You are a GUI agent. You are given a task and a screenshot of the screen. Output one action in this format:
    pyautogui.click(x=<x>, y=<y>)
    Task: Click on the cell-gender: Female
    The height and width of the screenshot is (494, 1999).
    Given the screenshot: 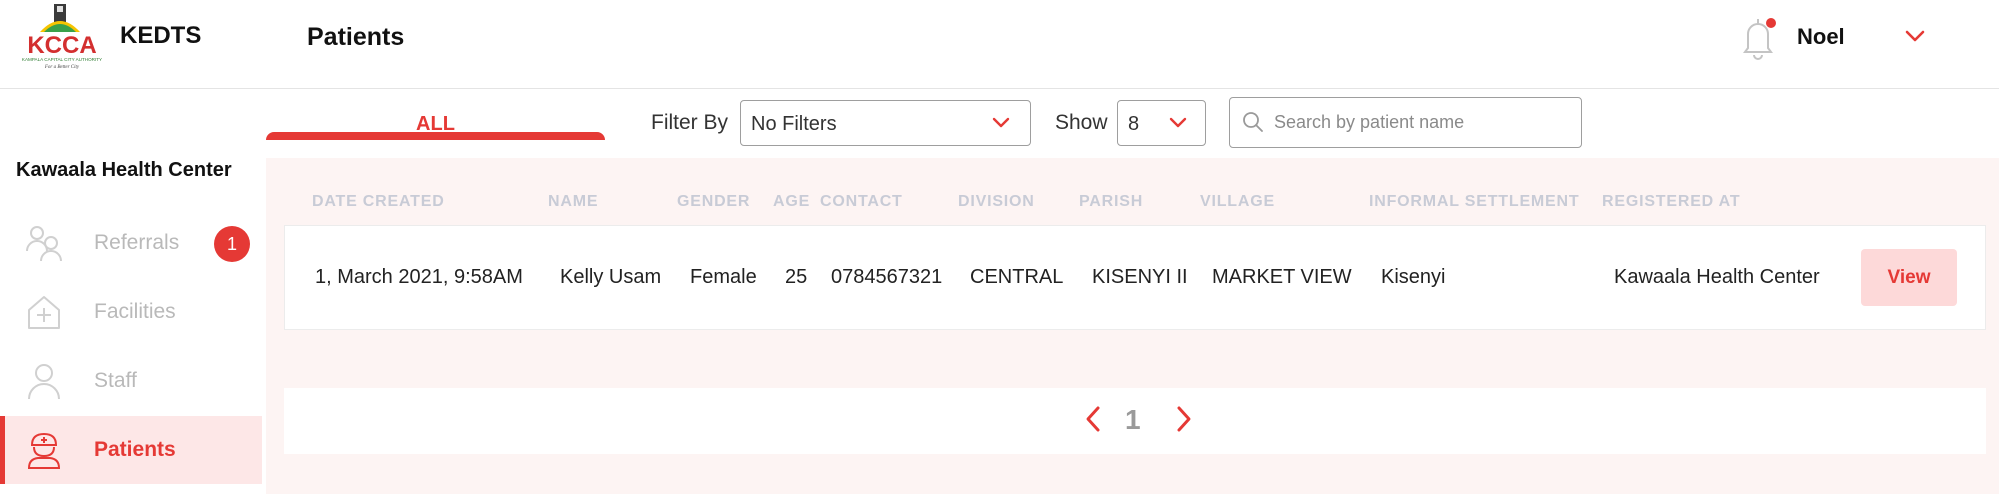 What is the action you would take?
    pyautogui.click(x=723, y=277)
    